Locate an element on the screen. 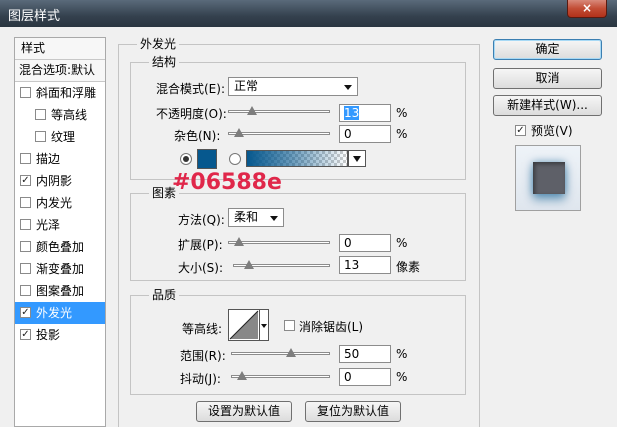 Image resolution: width=617 pixels, height=427 pixels. set-default-button: 设置为默认值 is located at coordinates (244, 411).